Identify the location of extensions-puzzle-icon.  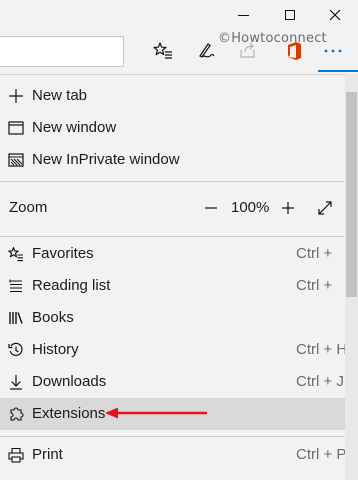
(16, 414).